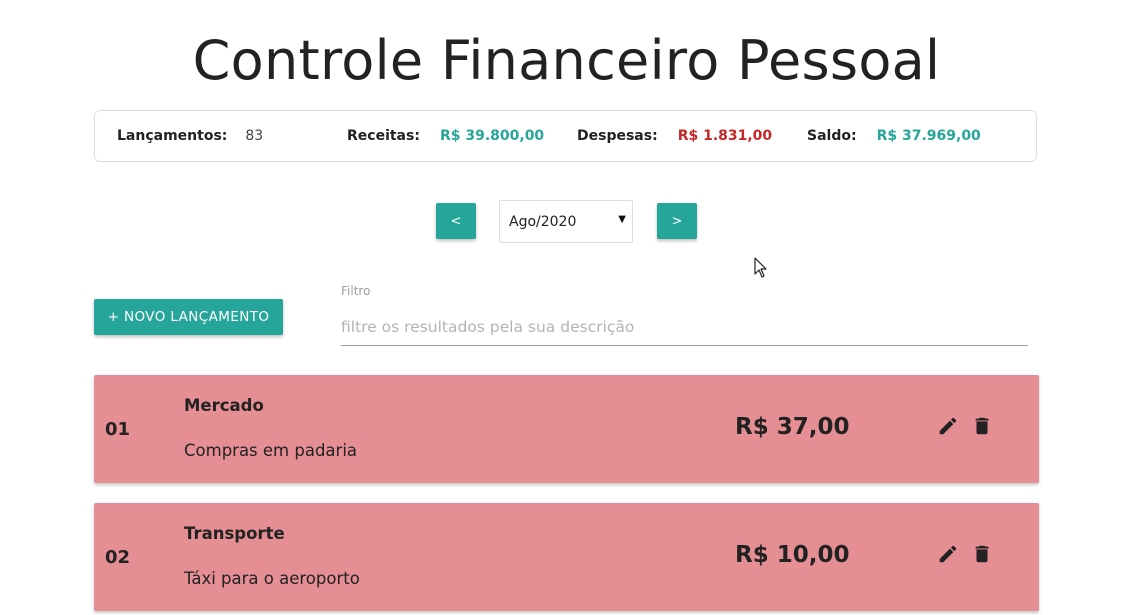  What do you see at coordinates (188, 317) in the screenshot?
I see `new-entry-button: + NOVO LANÇAMENTO` at bounding box center [188, 317].